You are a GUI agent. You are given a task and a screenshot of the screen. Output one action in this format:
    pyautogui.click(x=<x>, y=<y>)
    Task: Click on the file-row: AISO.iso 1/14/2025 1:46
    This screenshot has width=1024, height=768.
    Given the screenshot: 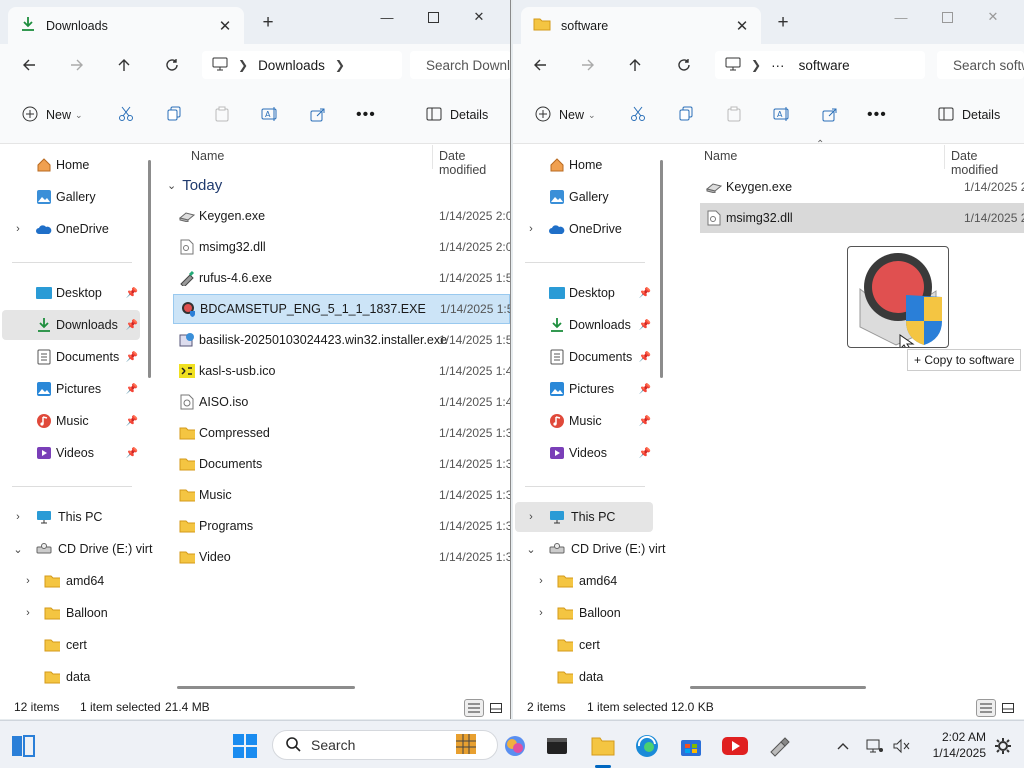 What is the action you would take?
    pyautogui.click(x=341, y=402)
    